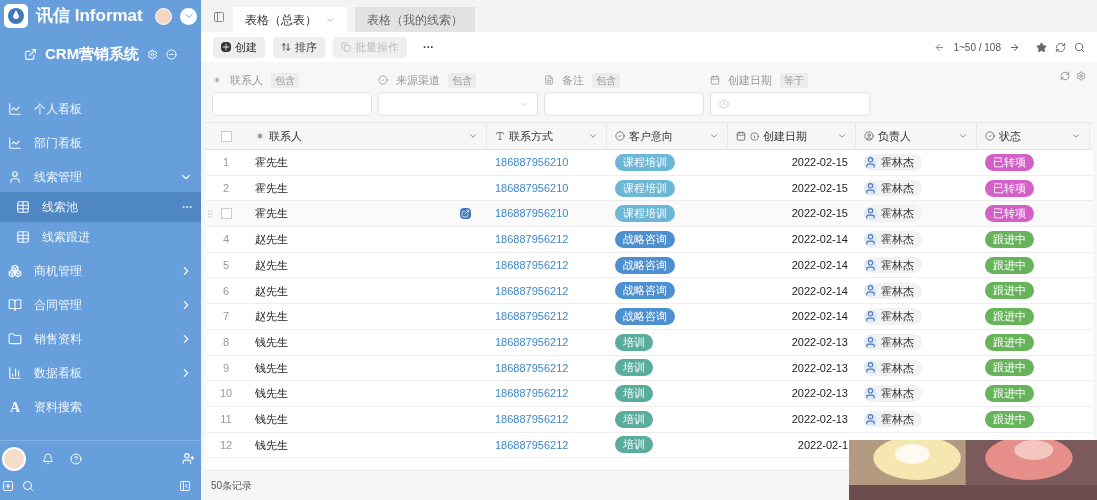  Describe the element at coordinates (239, 47) in the screenshot. I see `toolbar-button: 创建` at that location.